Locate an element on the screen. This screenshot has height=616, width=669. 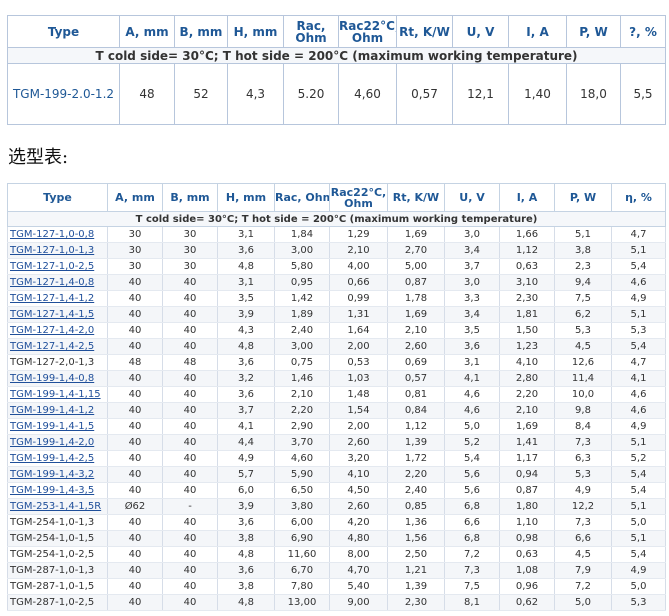
table-cell: 2,40 is located at coordinates (302, 330).